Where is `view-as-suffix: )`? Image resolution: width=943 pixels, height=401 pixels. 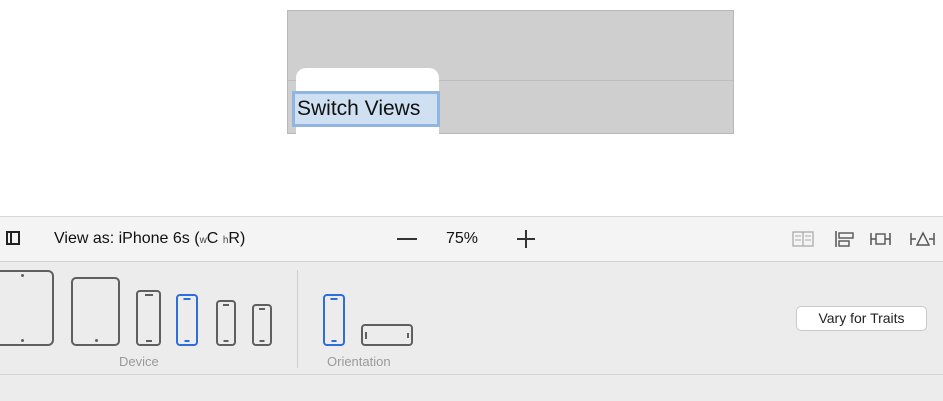 view-as-suffix: ) is located at coordinates (242, 238).